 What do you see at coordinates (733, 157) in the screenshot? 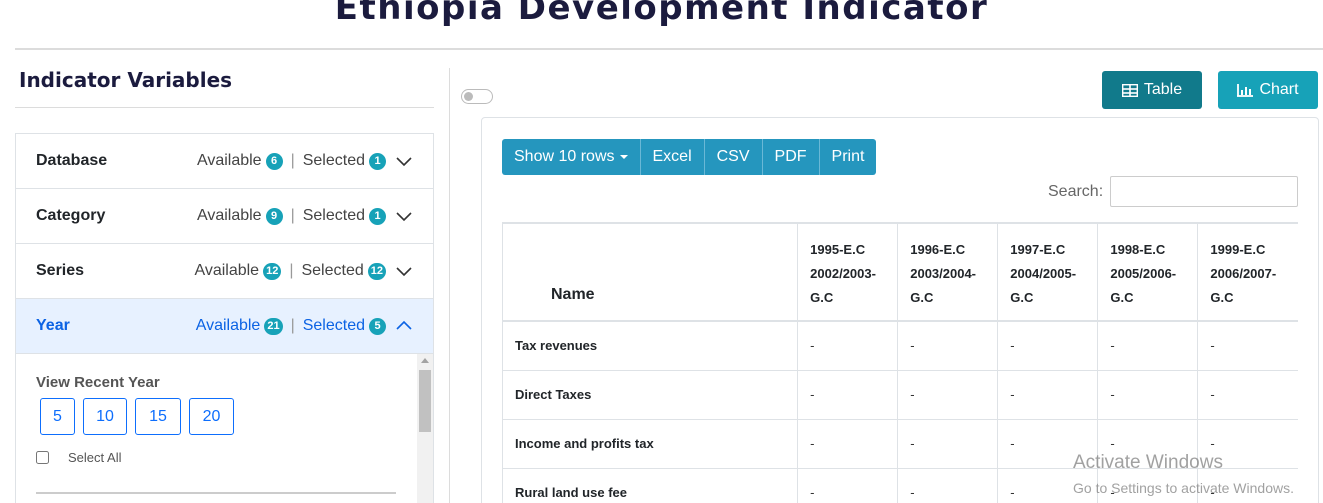
I see `csv-export-button: CSV` at bounding box center [733, 157].